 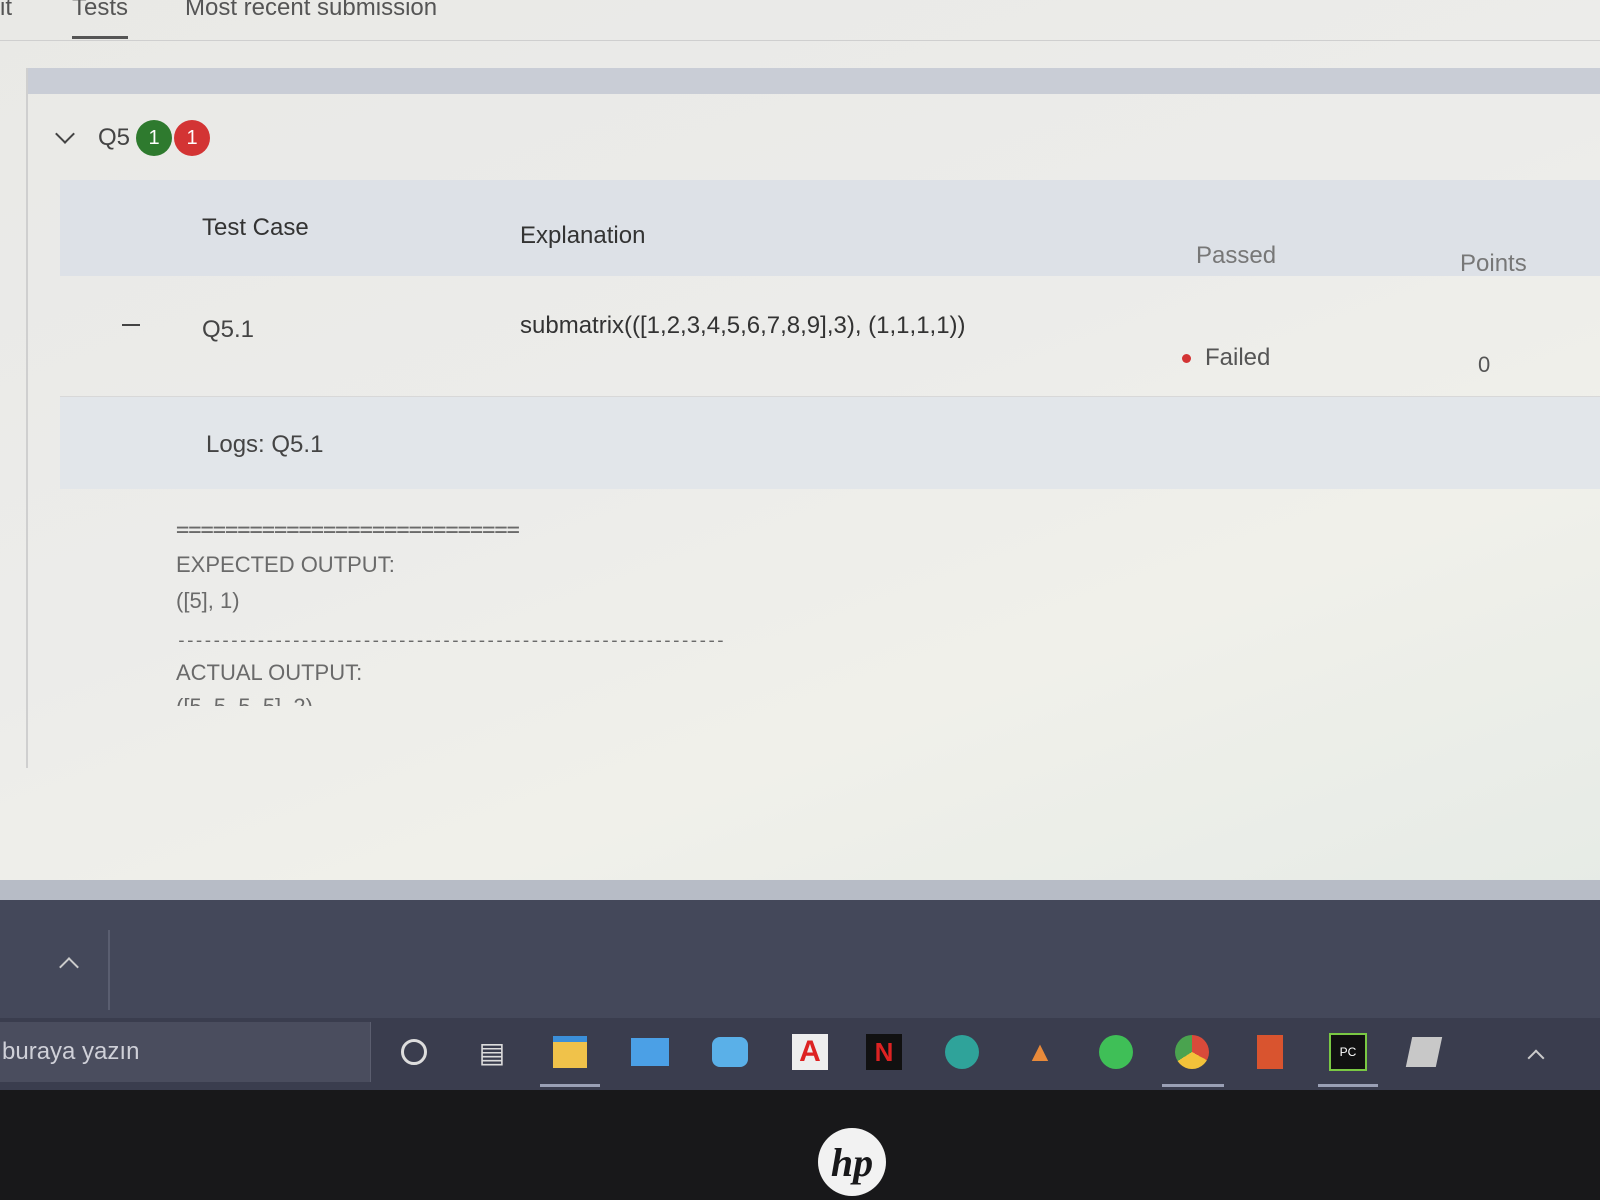 What do you see at coordinates (650, 1052) in the screenshot?
I see `mail-icon` at bounding box center [650, 1052].